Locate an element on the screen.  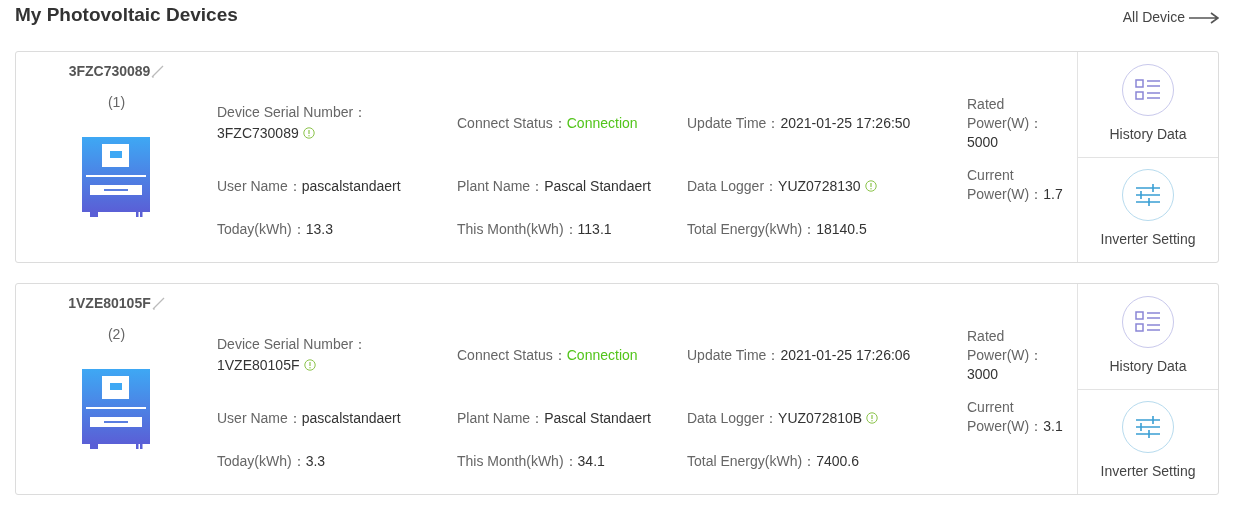
device-name: 3FZC730089 is located at coordinates (109, 71).